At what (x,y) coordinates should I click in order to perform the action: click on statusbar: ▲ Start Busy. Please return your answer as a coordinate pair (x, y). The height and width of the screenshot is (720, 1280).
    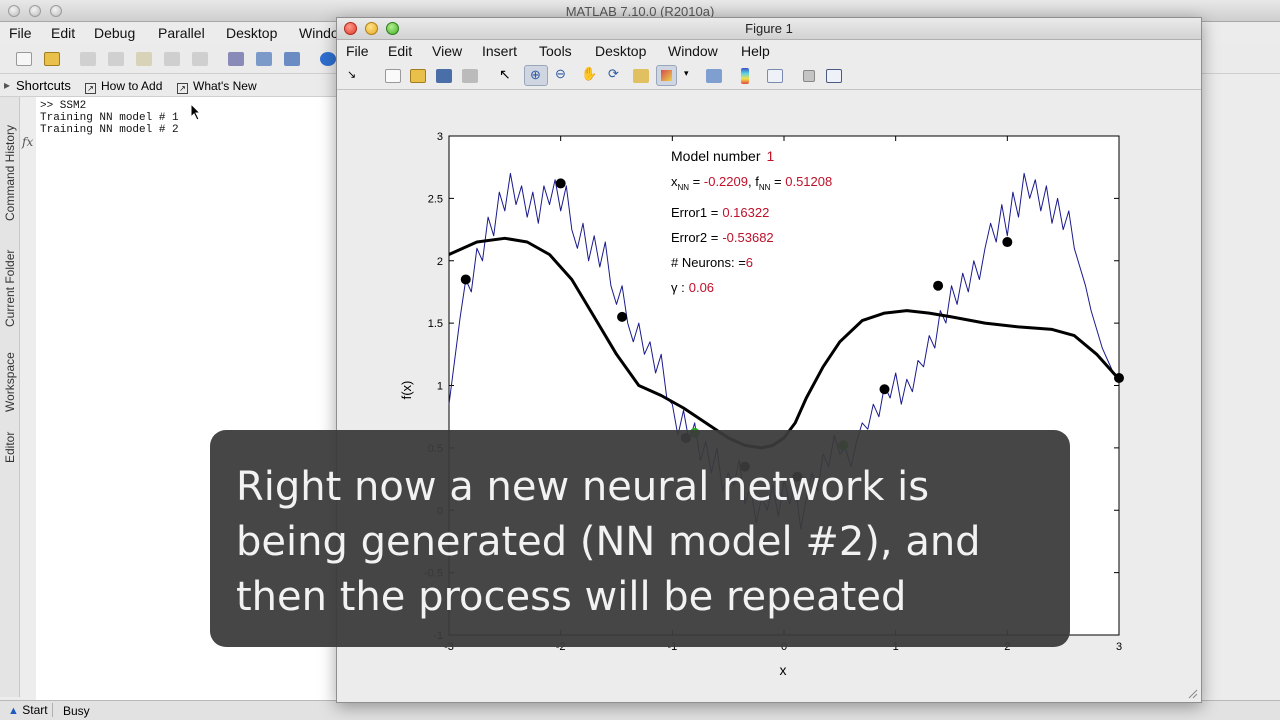
    Looking at the image, I should click on (640, 710).